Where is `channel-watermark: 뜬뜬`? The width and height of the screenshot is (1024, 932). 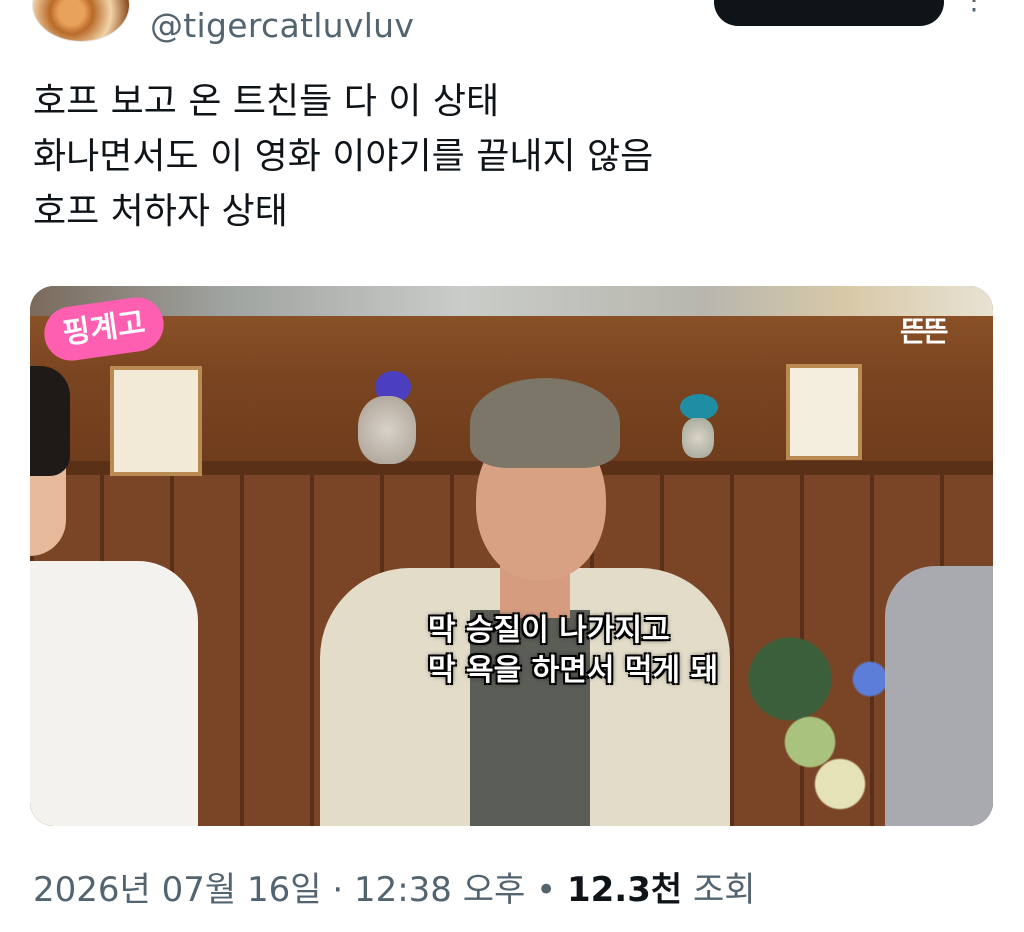 channel-watermark: 뜬뜬 is located at coordinates (924, 331).